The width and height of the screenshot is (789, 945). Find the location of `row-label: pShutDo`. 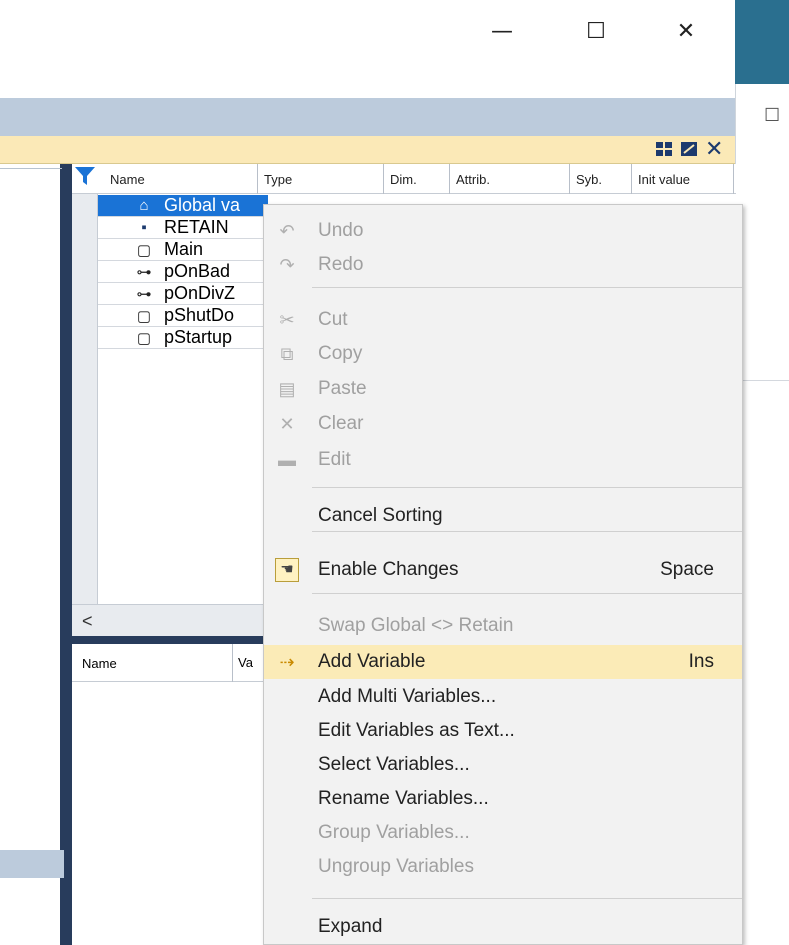

row-label: pShutDo is located at coordinates (199, 315).